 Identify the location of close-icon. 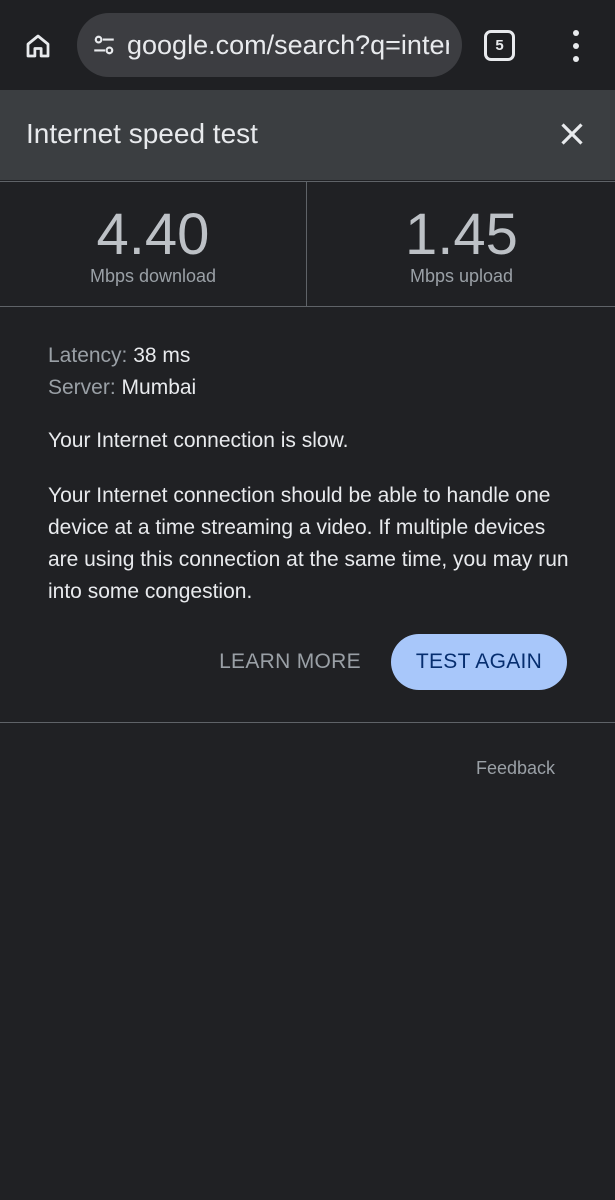
(572, 134).